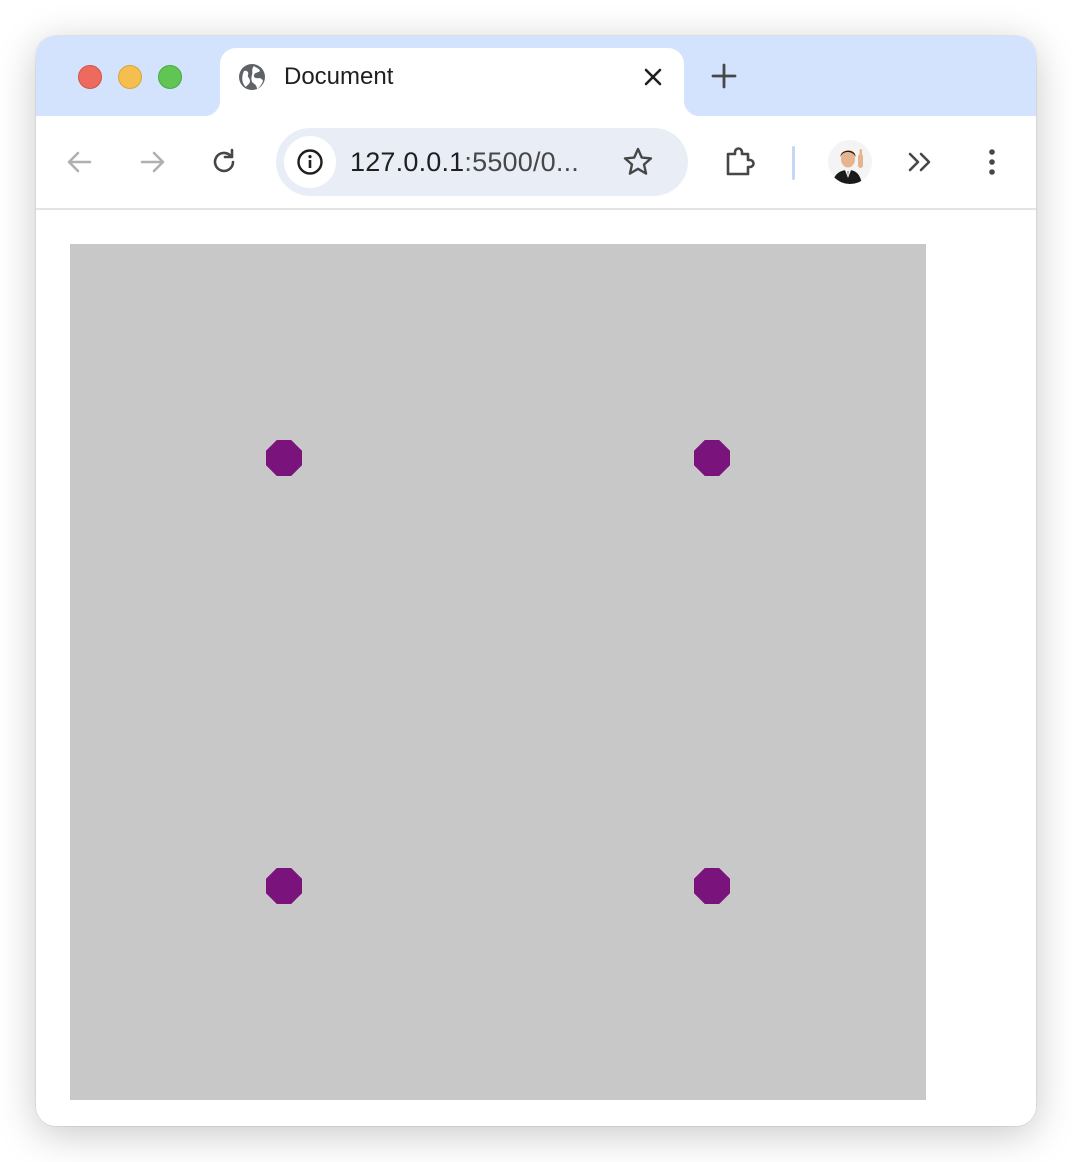  I want to click on window-close-button, so click(90, 77).